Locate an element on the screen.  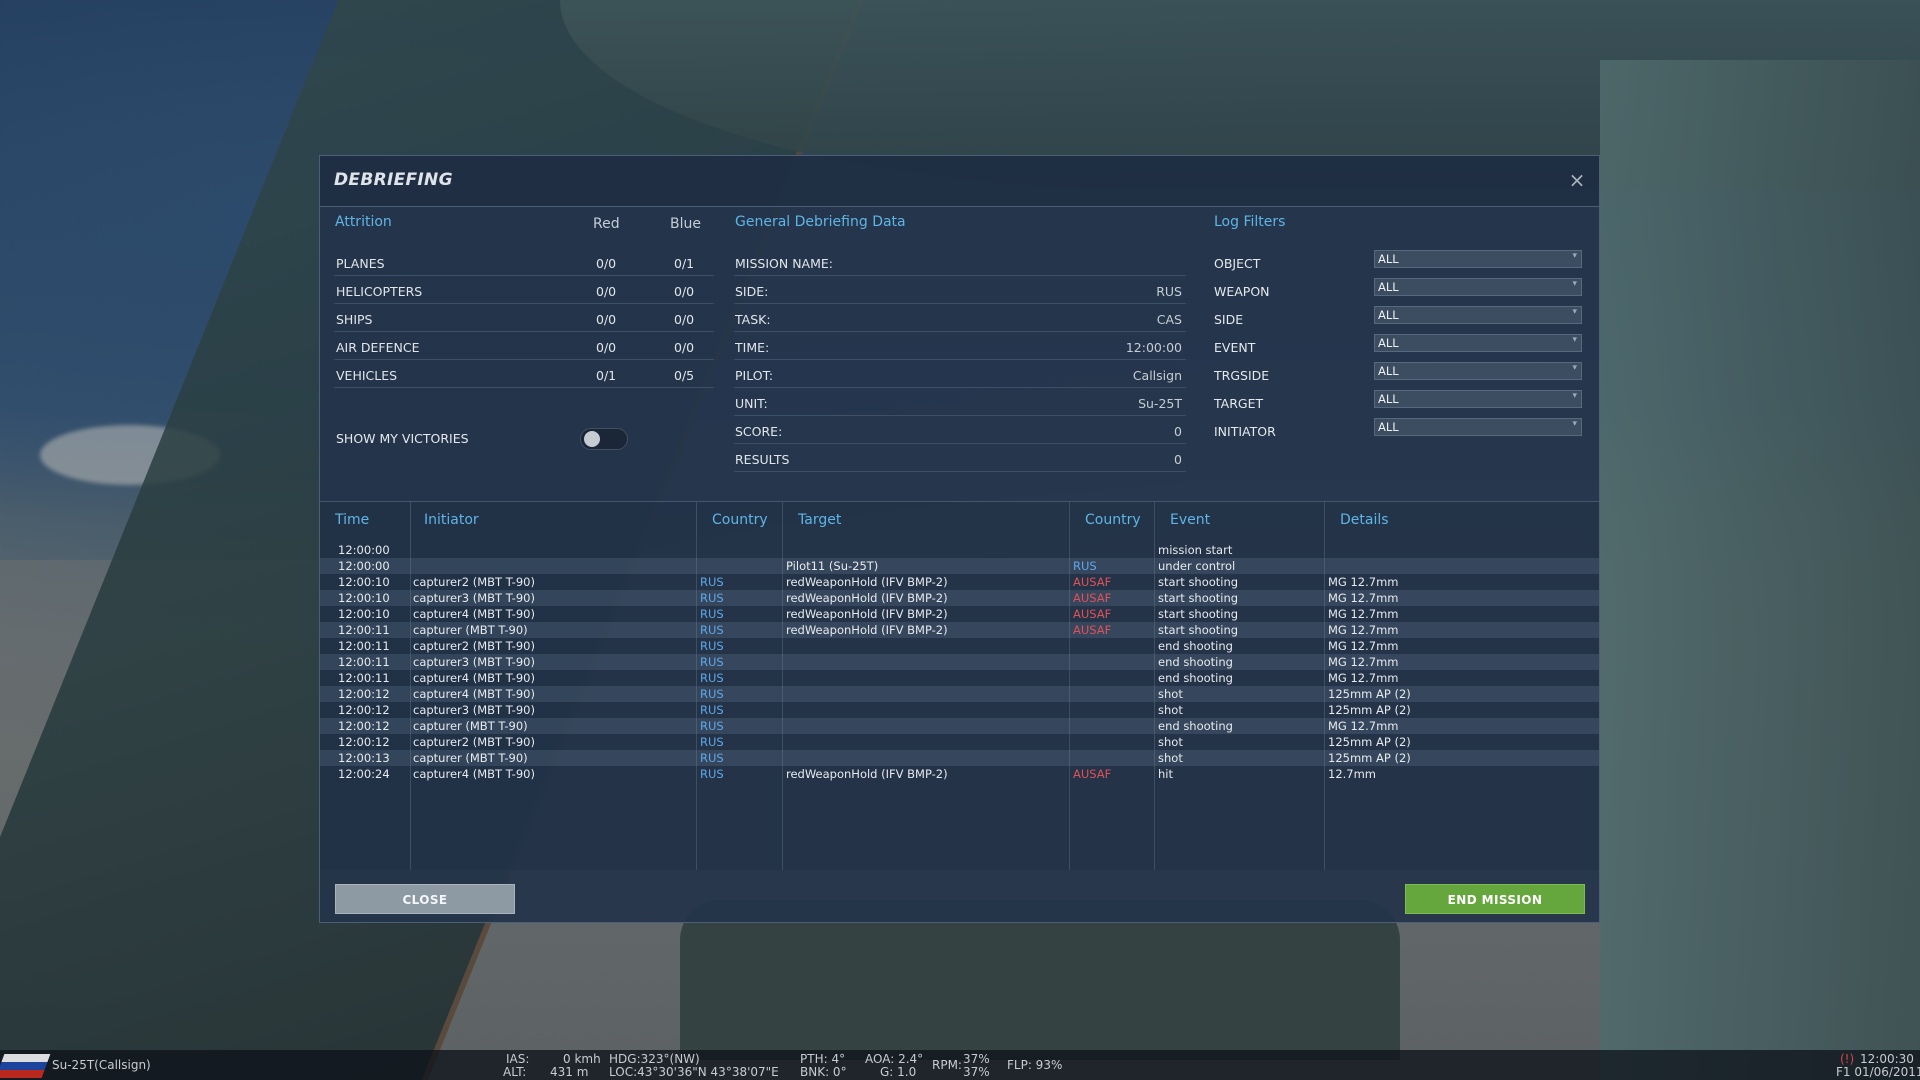
log-header-initiator: Initiator is located at coordinates (451, 520).